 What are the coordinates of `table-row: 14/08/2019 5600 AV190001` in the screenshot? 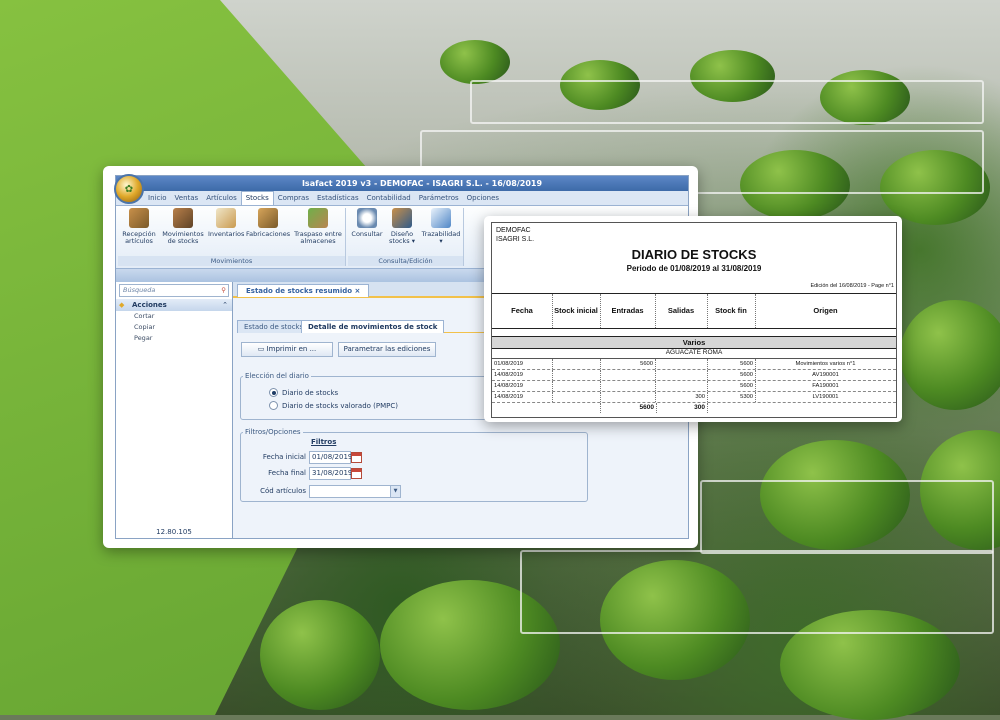 It's located at (694, 375).